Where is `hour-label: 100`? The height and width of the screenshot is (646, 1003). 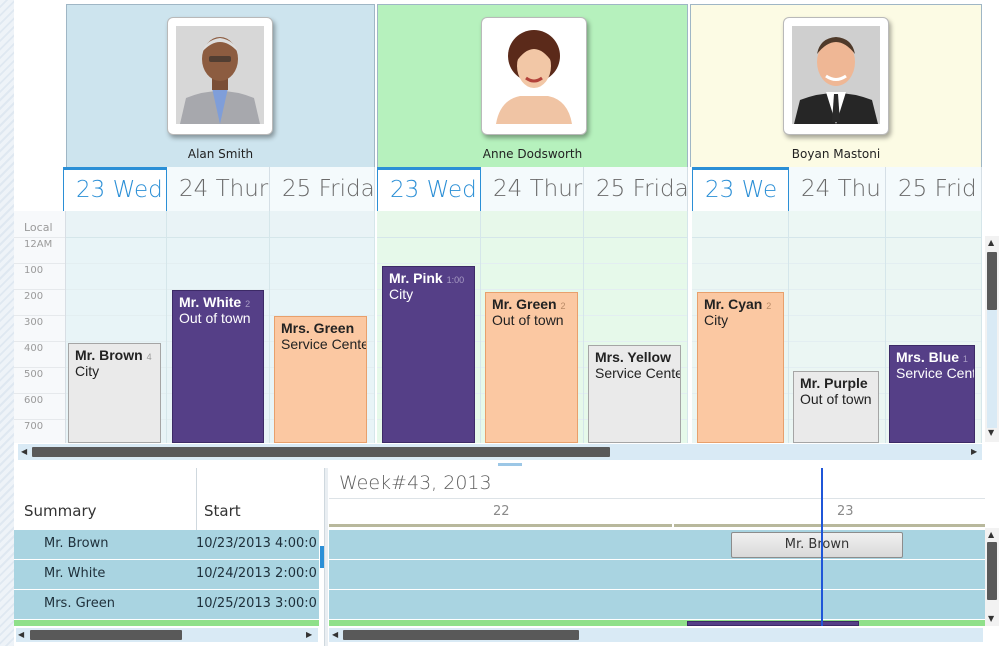 hour-label: 100 is located at coordinates (34, 270).